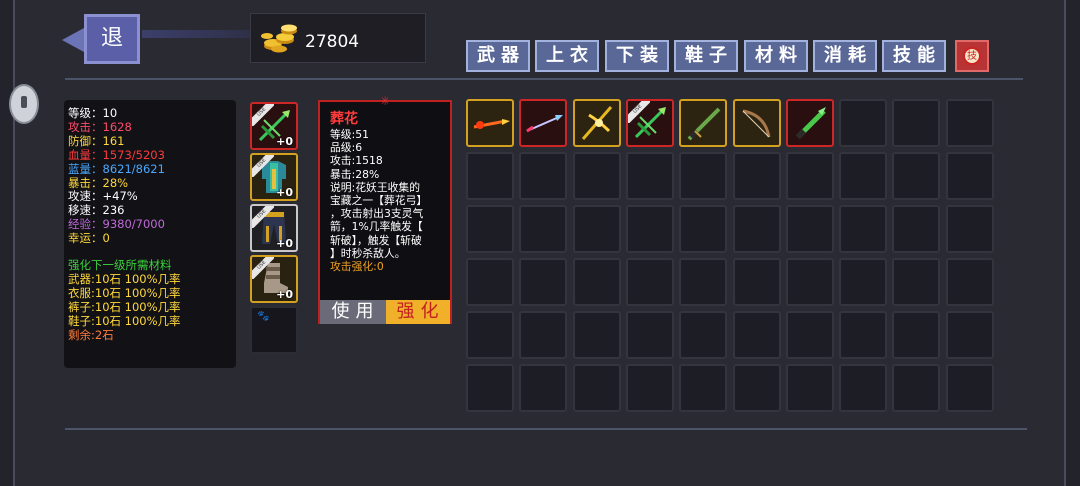 The width and height of the screenshot is (1080, 486). I want to click on gold-display: 27804, so click(338, 38).